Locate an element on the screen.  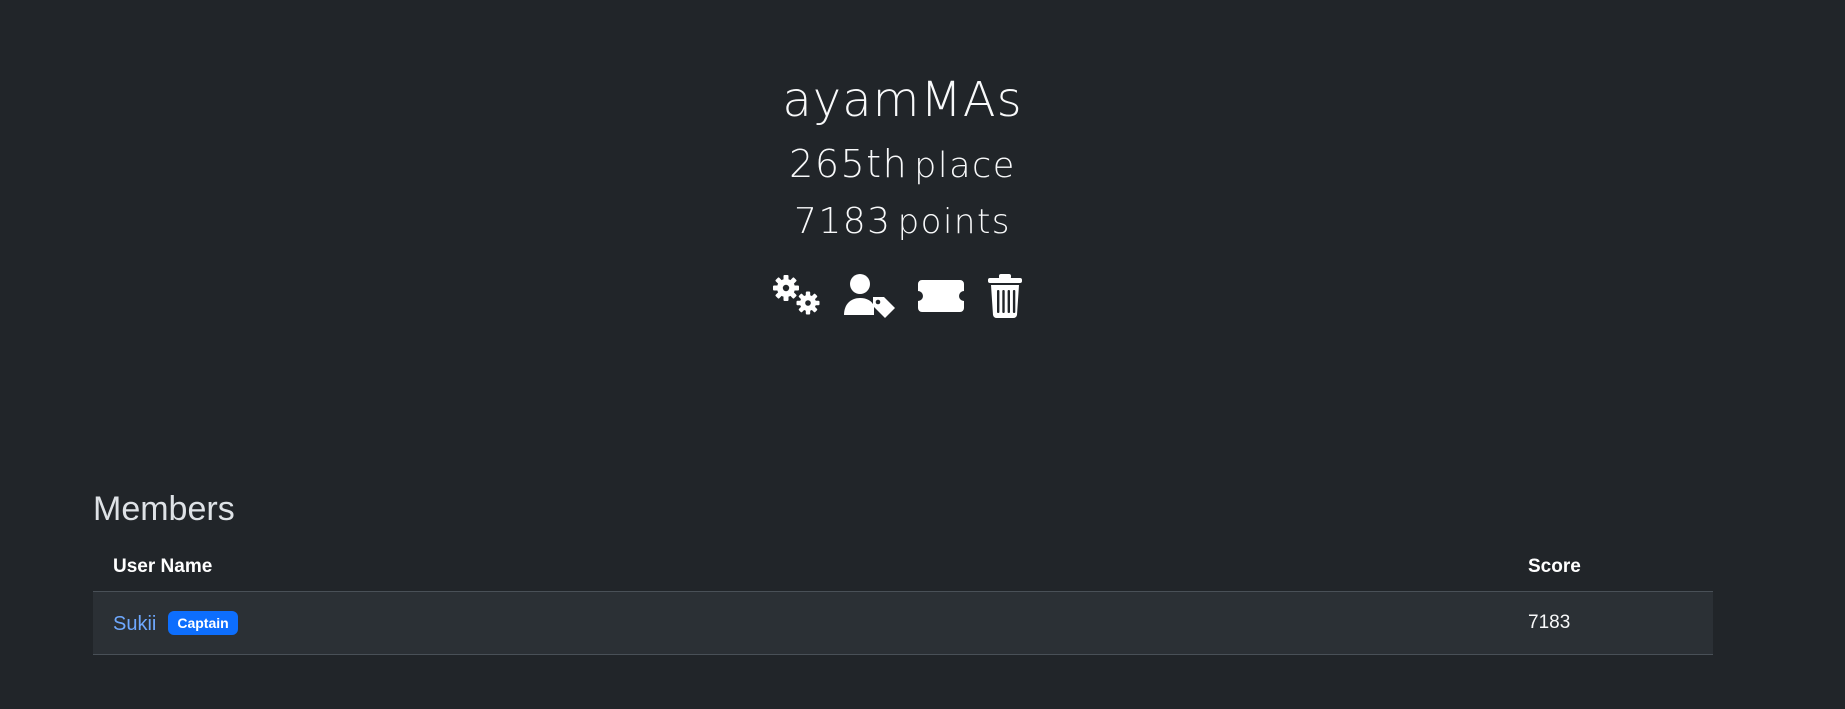
settings-button is located at coordinates (798, 296).